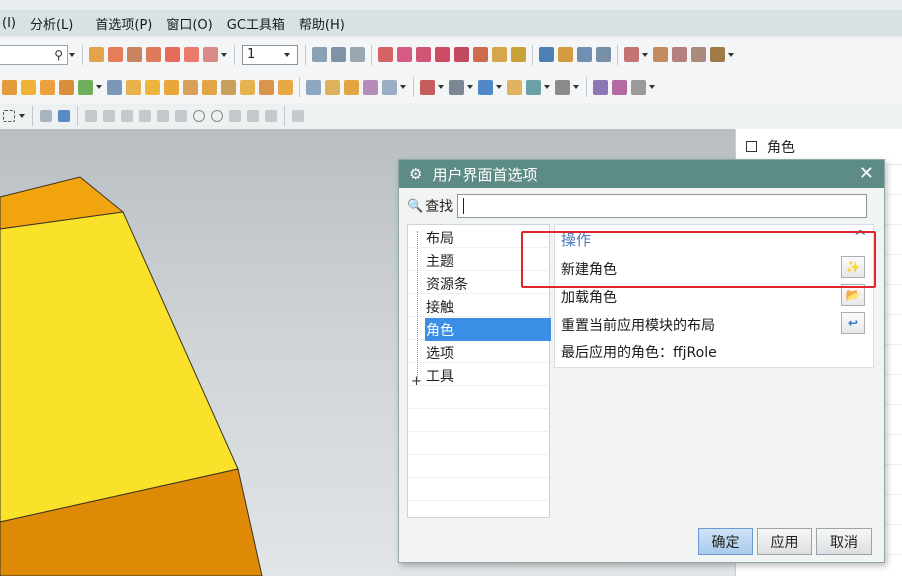 This screenshot has width=902, height=576. What do you see at coordinates (446, 283) in the screenshot?
I see `tree-item-resource-bar: 资源条` at bounding box center [446, 283].